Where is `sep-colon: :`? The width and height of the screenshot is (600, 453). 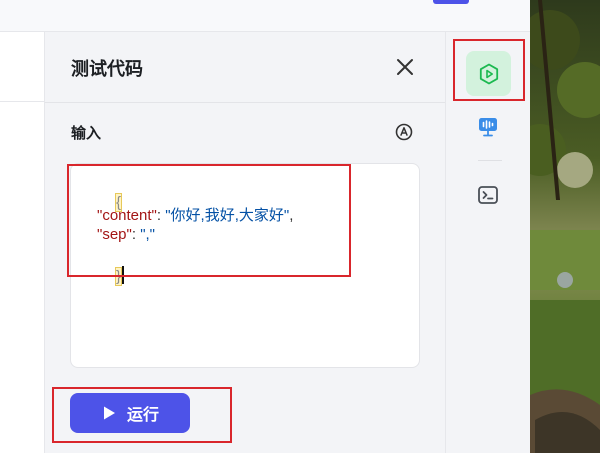 sep-colon: : is located at coordinates (136, 234).